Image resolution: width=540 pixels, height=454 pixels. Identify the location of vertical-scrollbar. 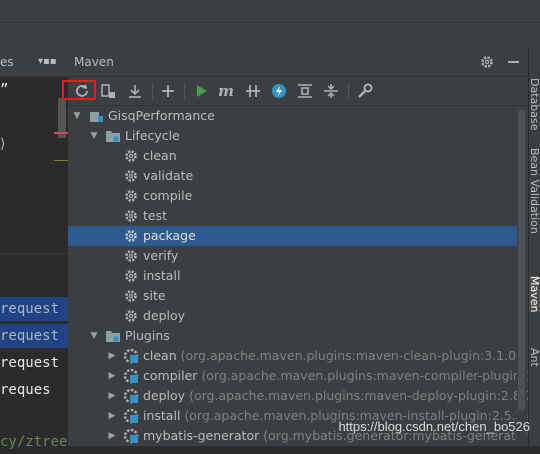
(522, 276).